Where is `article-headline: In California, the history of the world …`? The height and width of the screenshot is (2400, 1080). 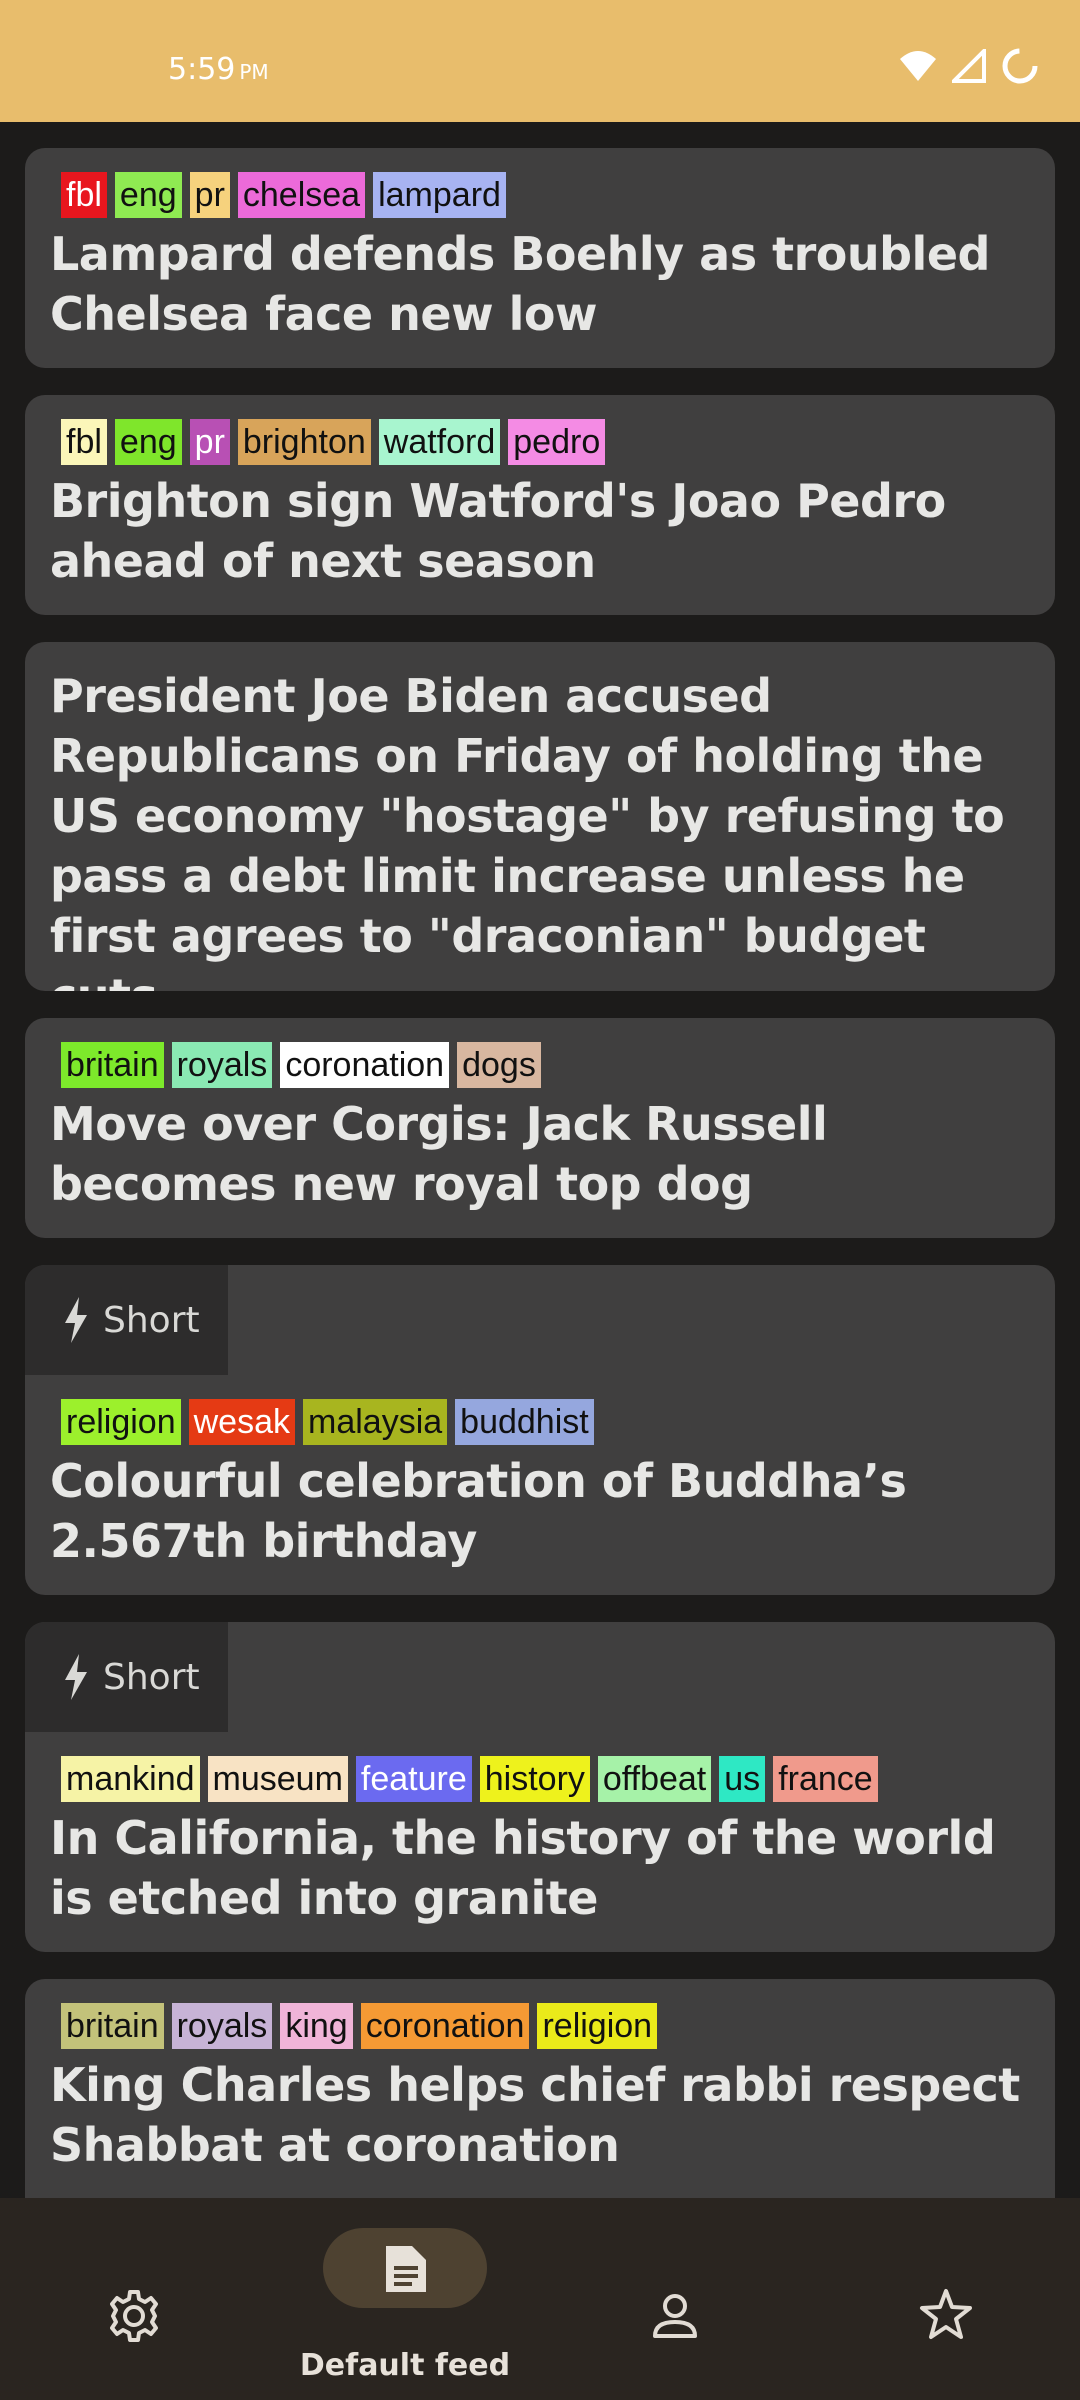
article-headline: In California, the history of the world … is located at coordinates (523, 1868).